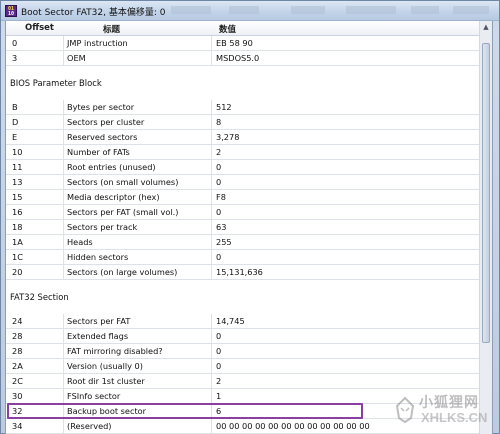  What do you see at coordinates (454, 417) in the screenshot?
I see `watermark-text-en: XHLKS.CN` at bounding box center [454, 417].